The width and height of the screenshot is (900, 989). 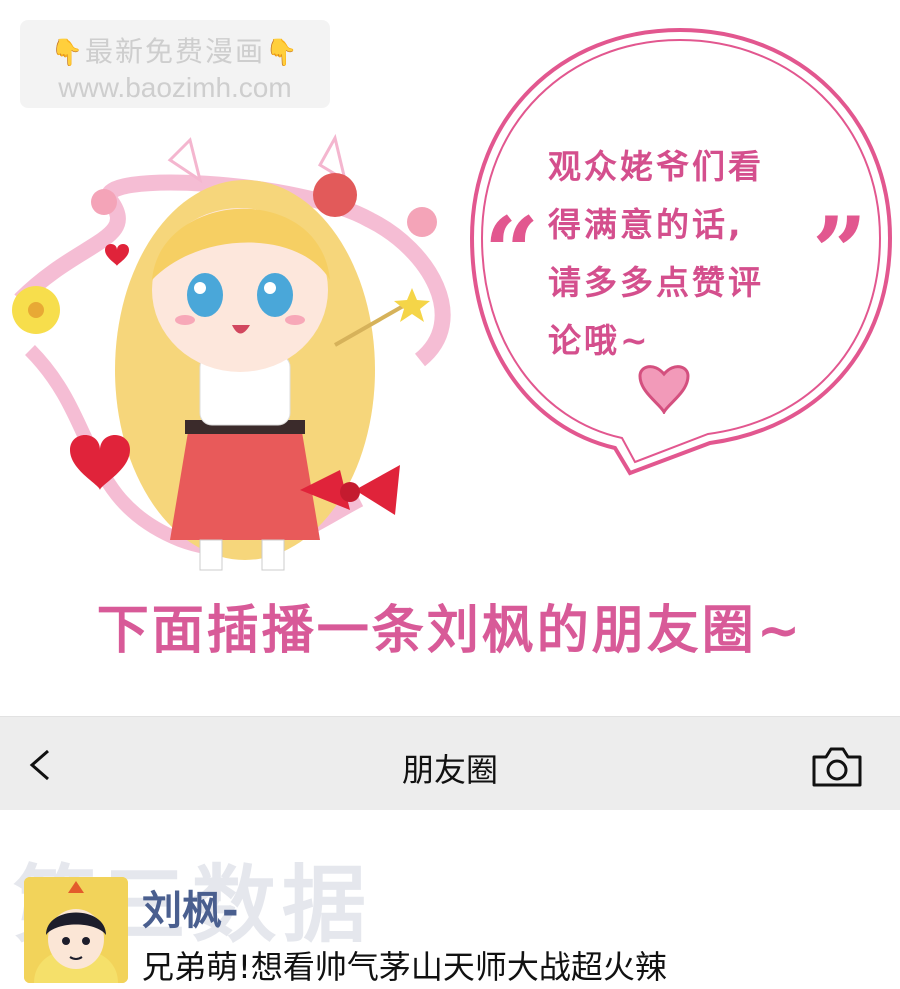 I want to click on avatar-image, so click(x=76, y=930).